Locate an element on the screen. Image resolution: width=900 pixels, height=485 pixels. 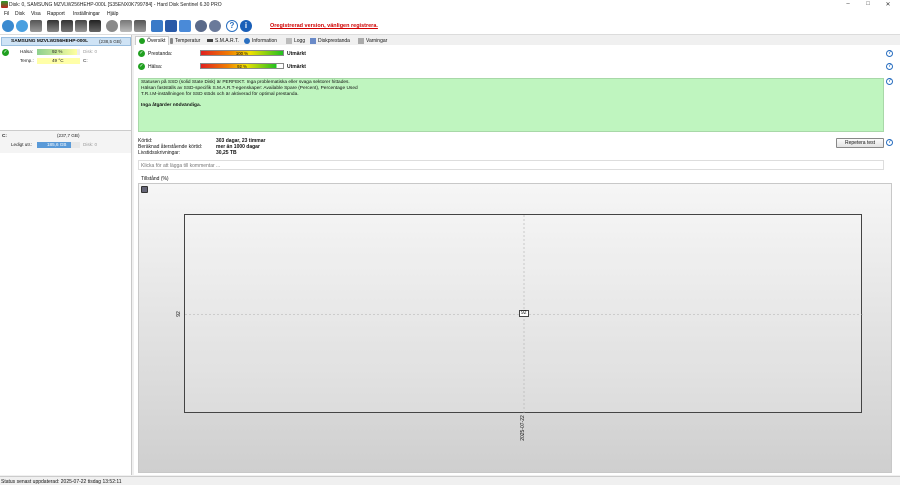
performance-rating: Utmärkt is located at coordinates (296, 54).